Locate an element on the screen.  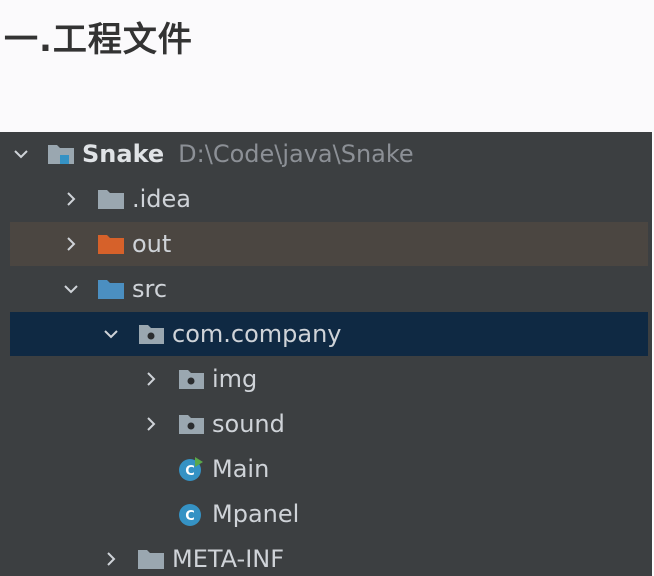
tree-label: Mpanel is located at coordinates (256, 514).